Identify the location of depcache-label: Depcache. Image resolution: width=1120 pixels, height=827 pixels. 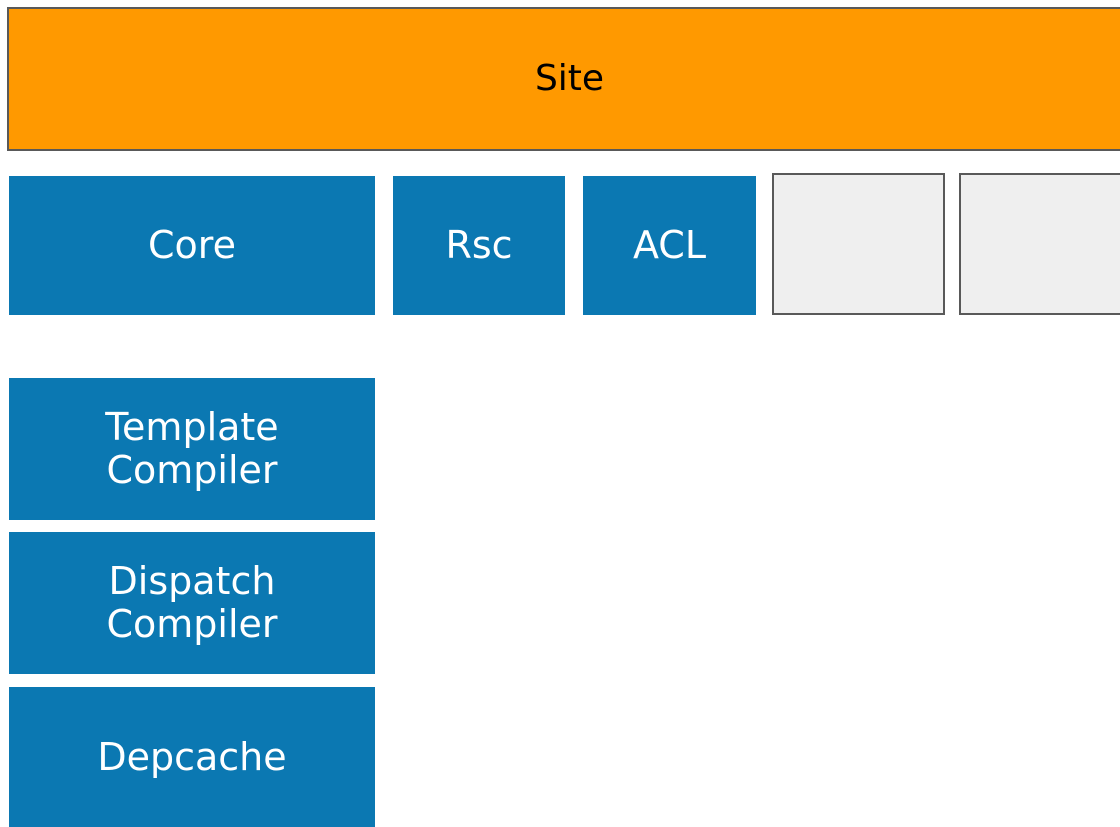
(192, 756).